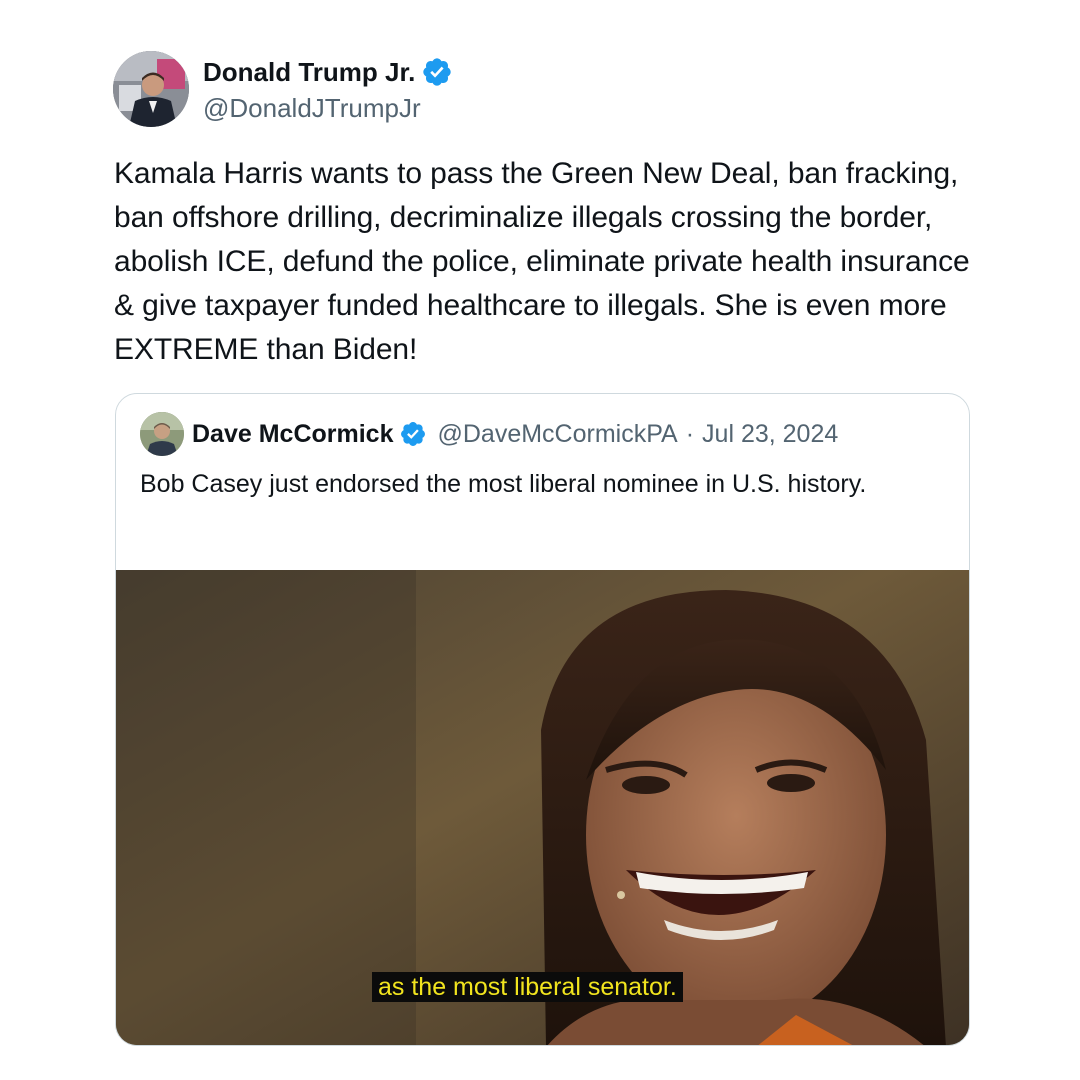  I want to click on quoted-author-handle: @DaveMcCormickPA, so click(557, 434).